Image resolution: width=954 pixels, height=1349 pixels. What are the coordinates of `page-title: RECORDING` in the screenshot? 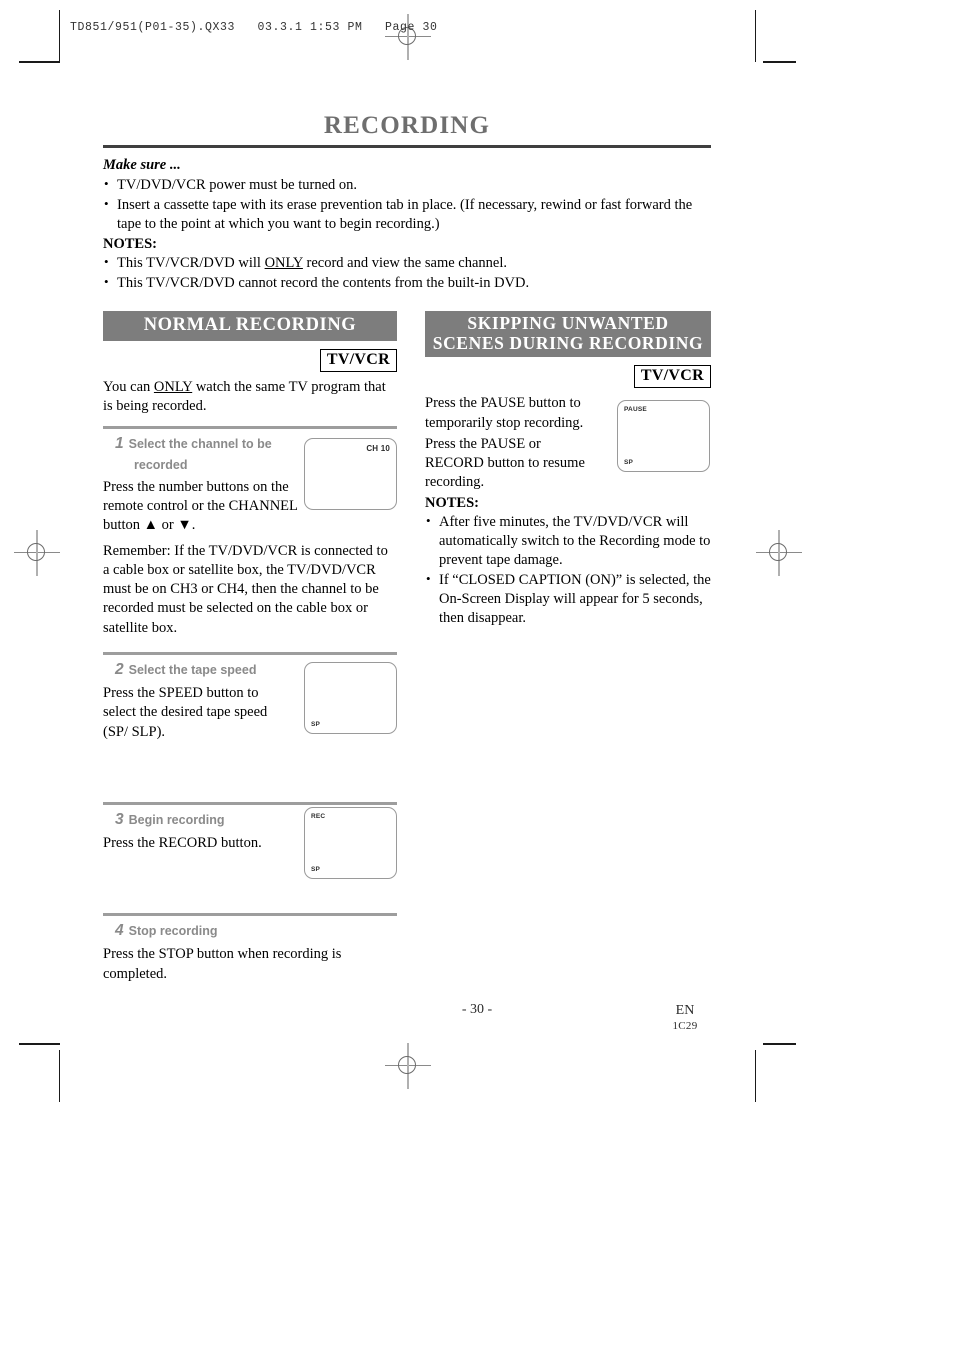 It's located at (407, 125).